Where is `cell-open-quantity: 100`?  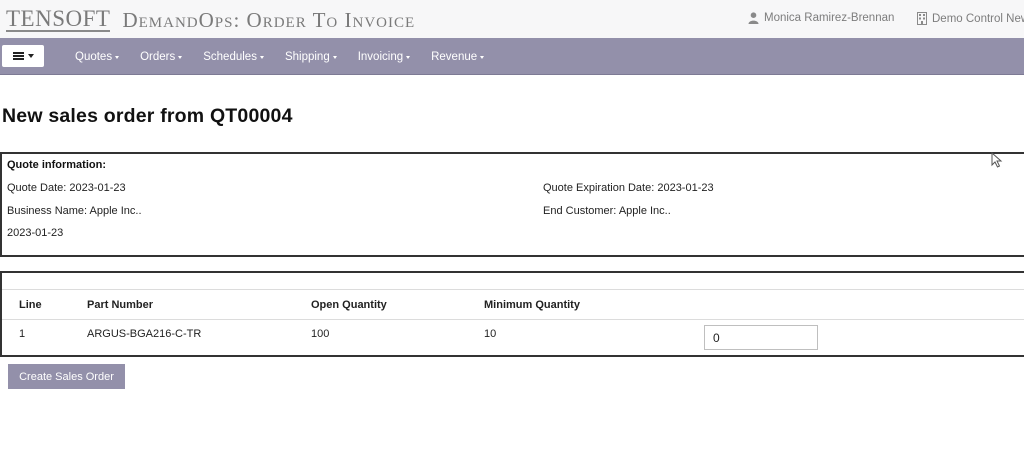 cell-open-quantity: 100 is located at coordinates (320, 334).